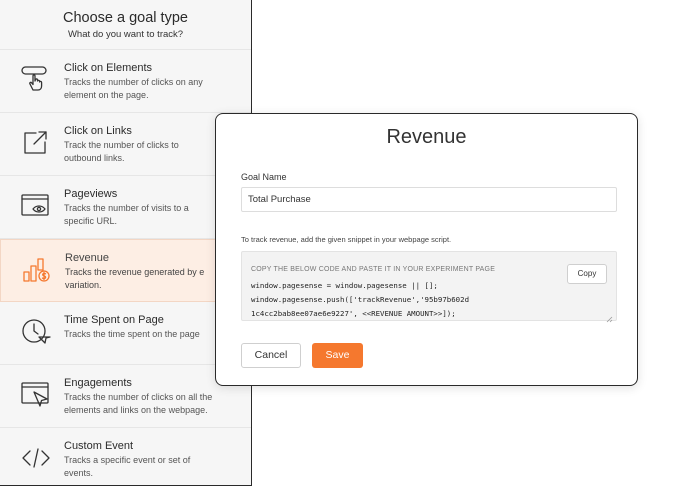 The image size is (698, 486). I want to click on panel-title: Choose a goal type, so click(125, 18).